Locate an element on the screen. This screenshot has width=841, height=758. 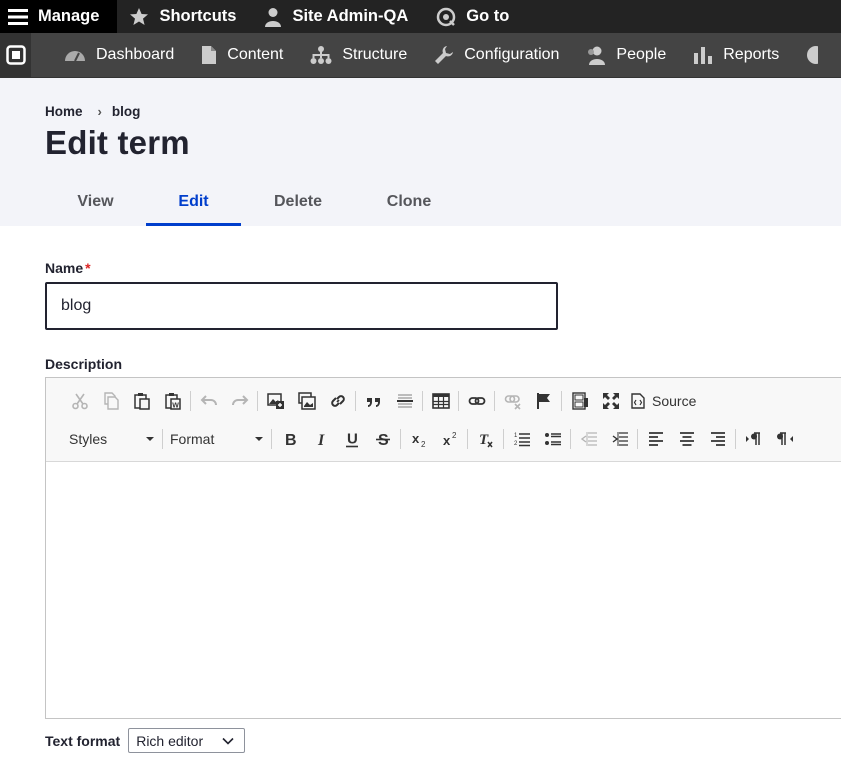
menu-configuration-label: Configuration is located at coordinates (512, 54).